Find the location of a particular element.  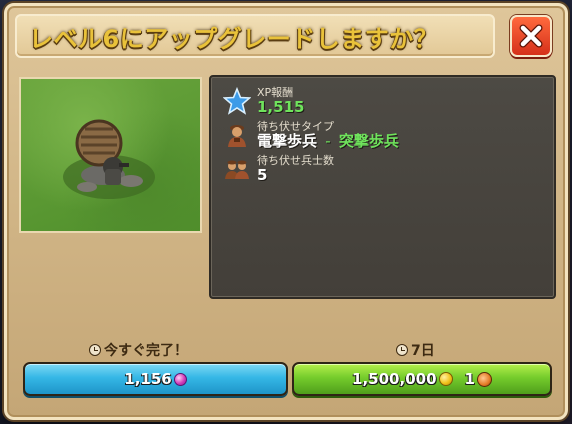

ambush-type-current: 電撃歩兵 is located at coordinates (287, 141).